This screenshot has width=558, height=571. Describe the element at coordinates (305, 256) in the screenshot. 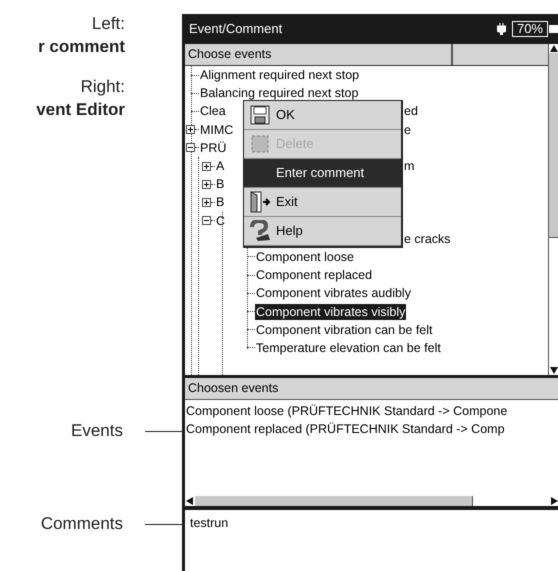

I see `tree-item: Component loose` at that location.